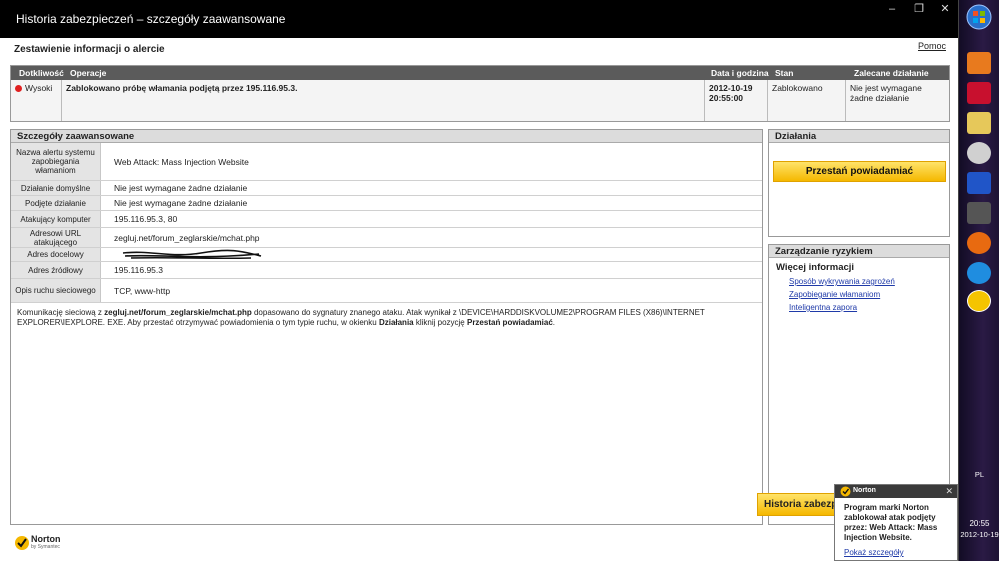 Image resolution: width=999 pixels, height=561 pixels. I want to click on more-info-heading: Więcej informacji, so click(815, 267).